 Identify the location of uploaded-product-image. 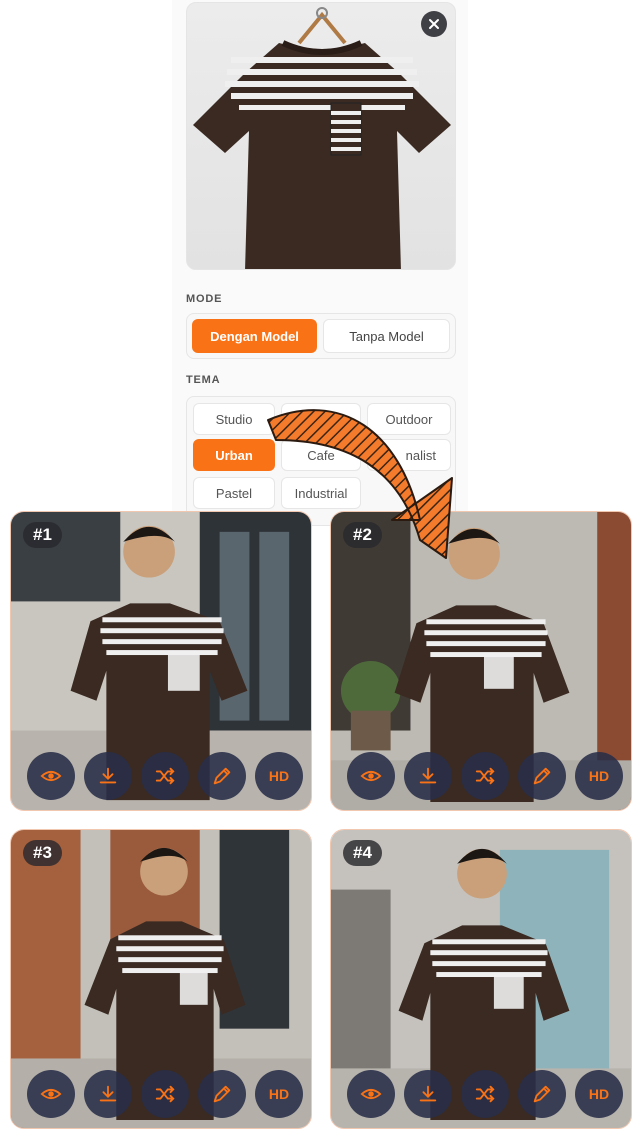
(321, 136).